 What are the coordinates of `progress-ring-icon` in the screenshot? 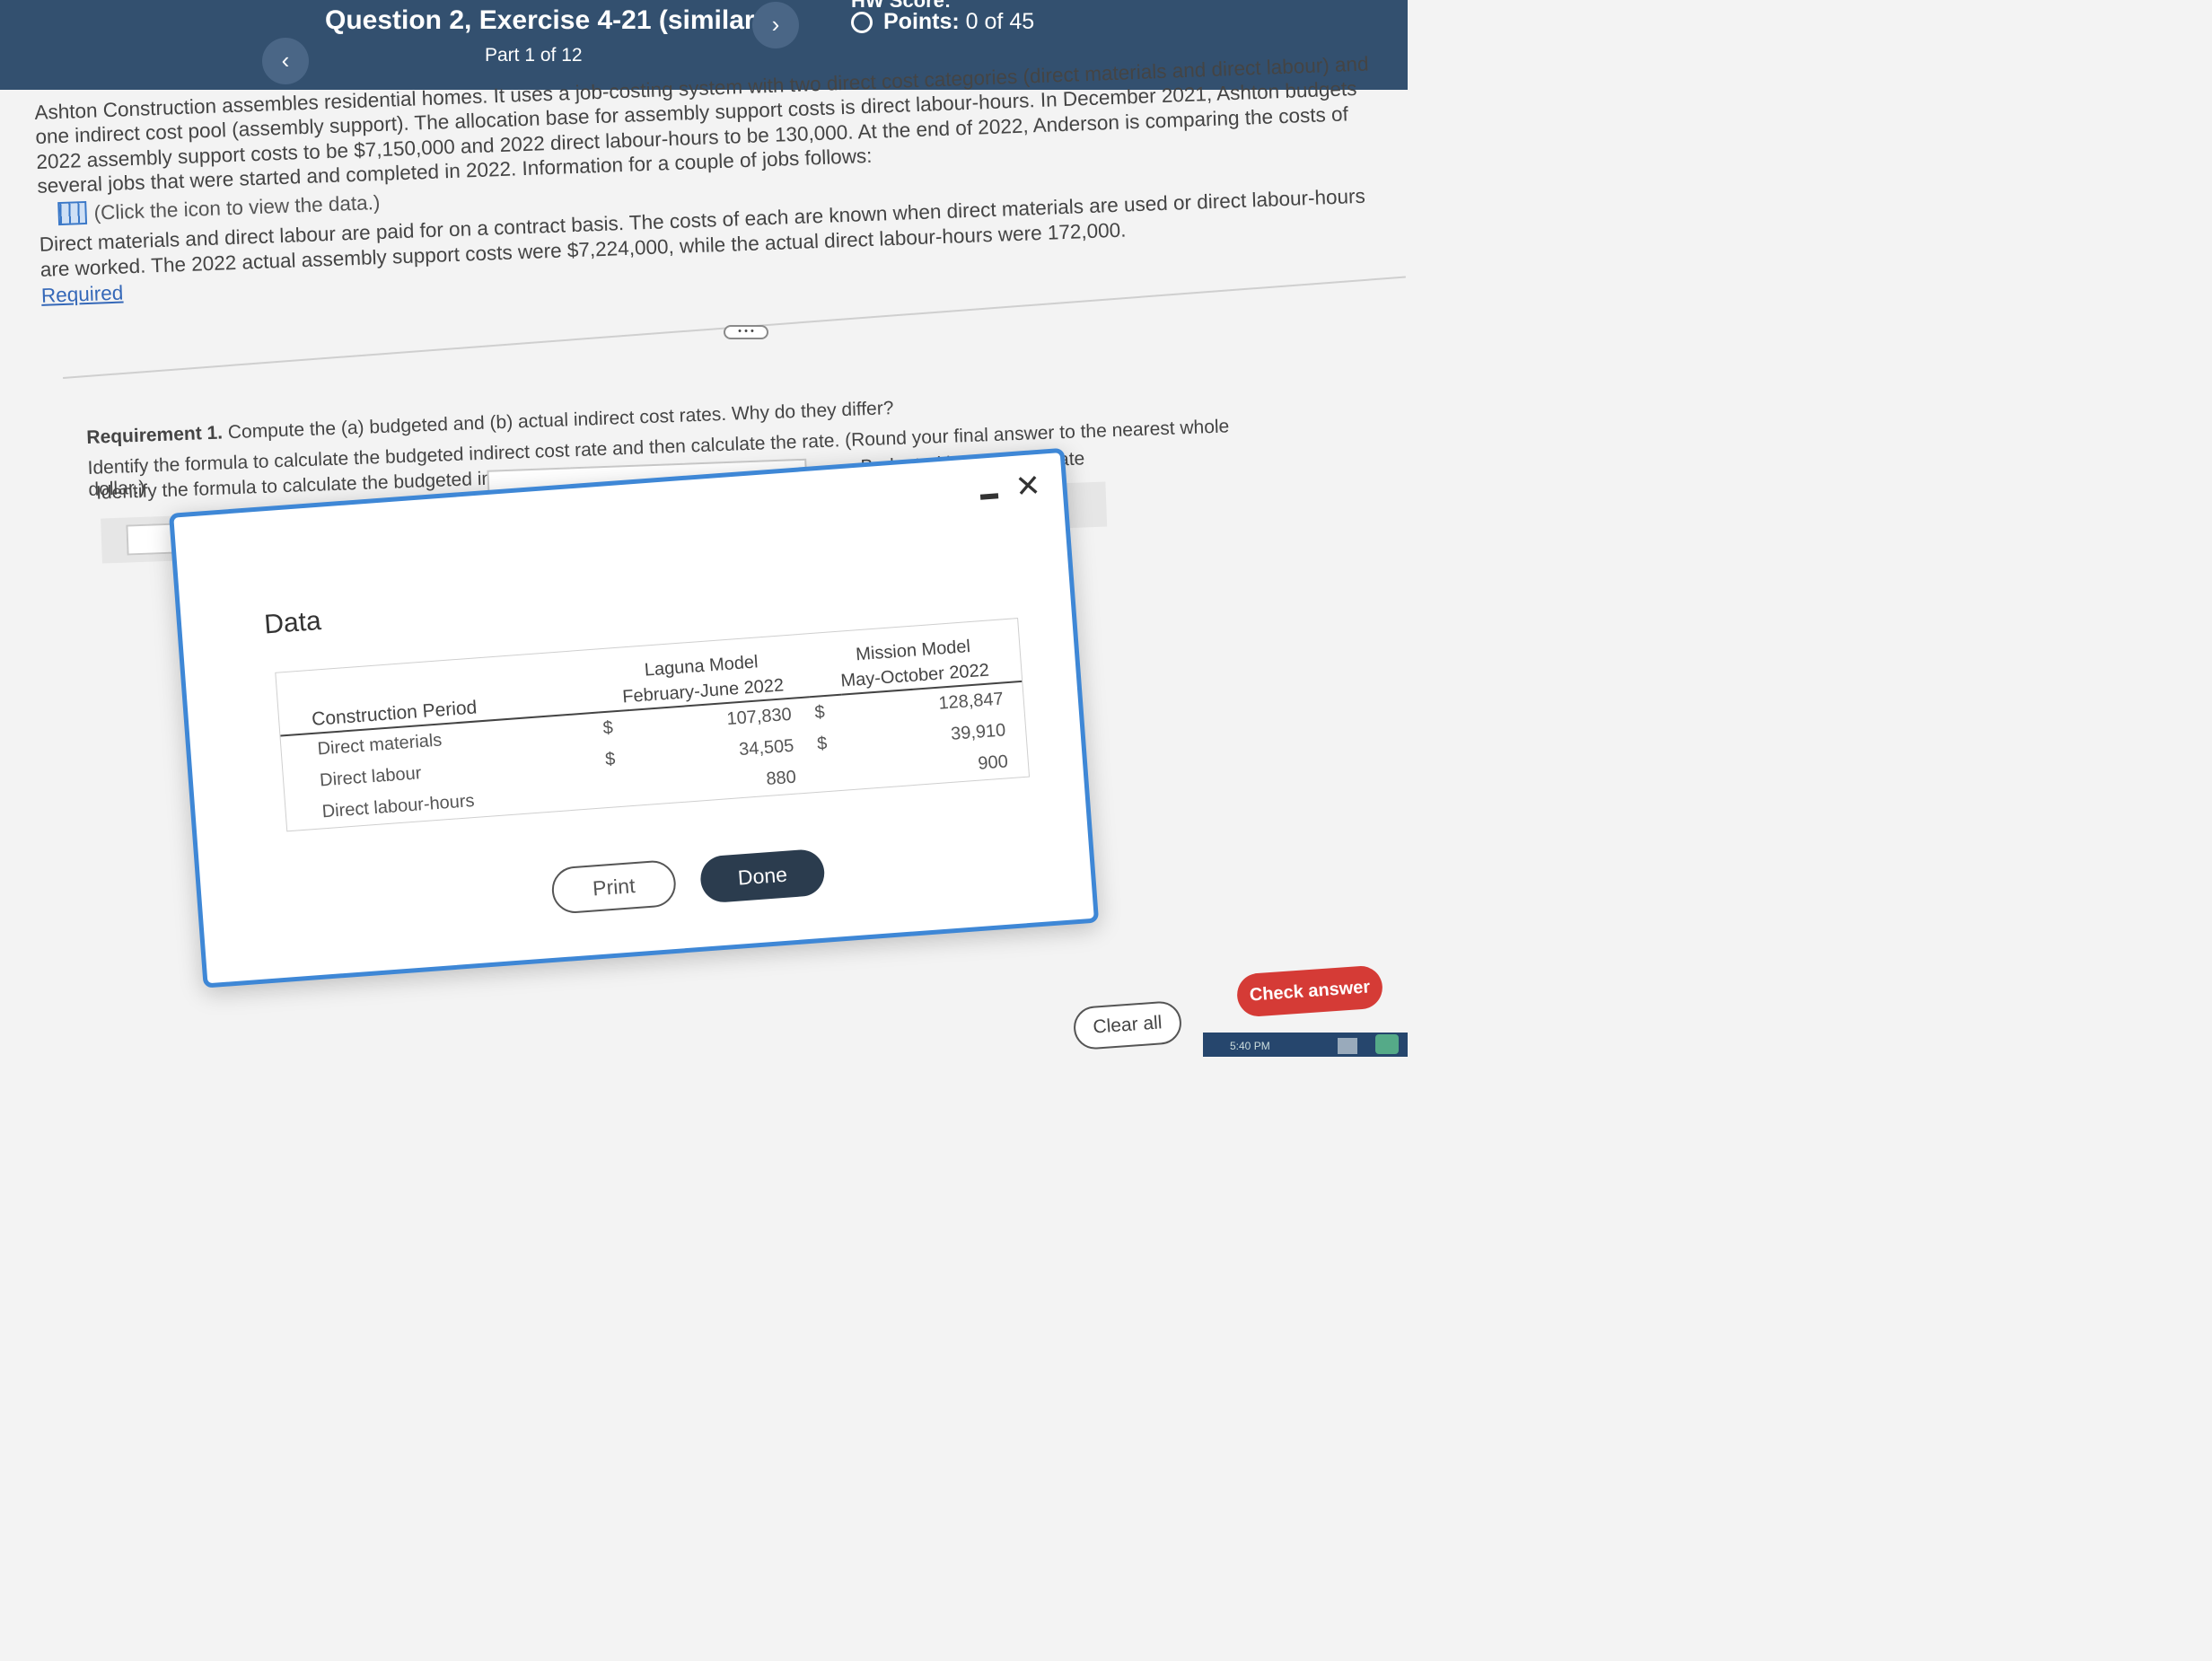 It's located at (862, 22).